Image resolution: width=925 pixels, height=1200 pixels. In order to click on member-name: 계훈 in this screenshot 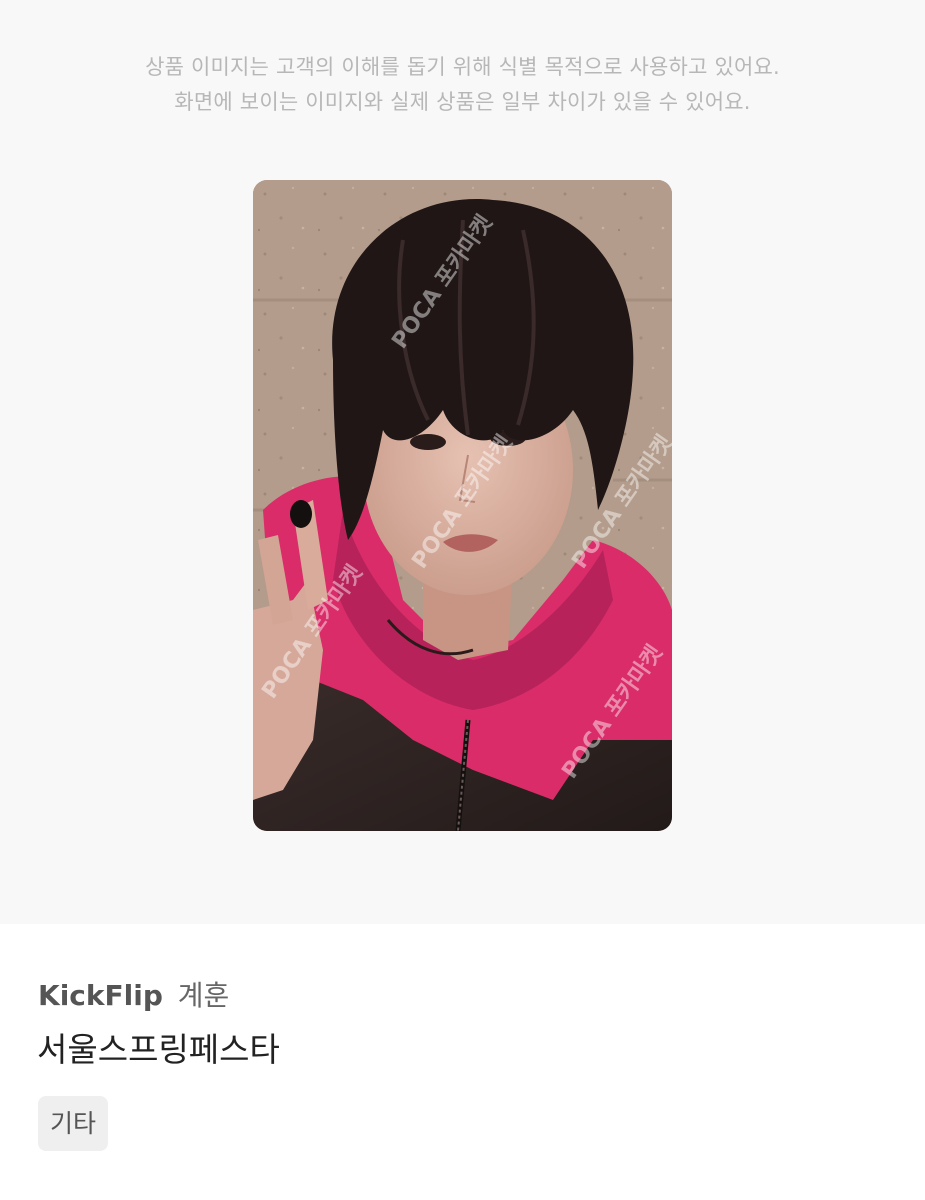, I will do `click(204, 995)`.